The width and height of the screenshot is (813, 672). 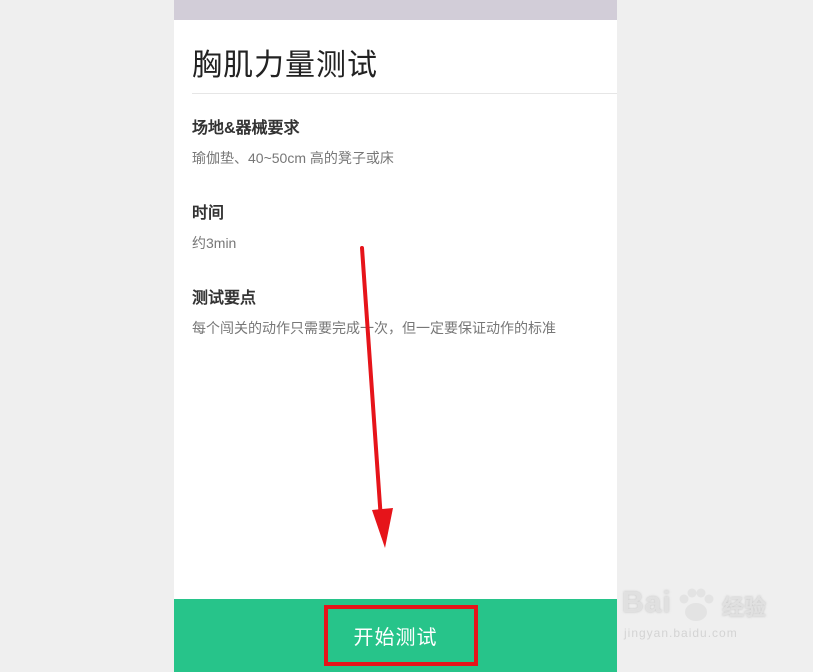 I want to click on watermark-brand: Bai, so click(x=647, y=602).